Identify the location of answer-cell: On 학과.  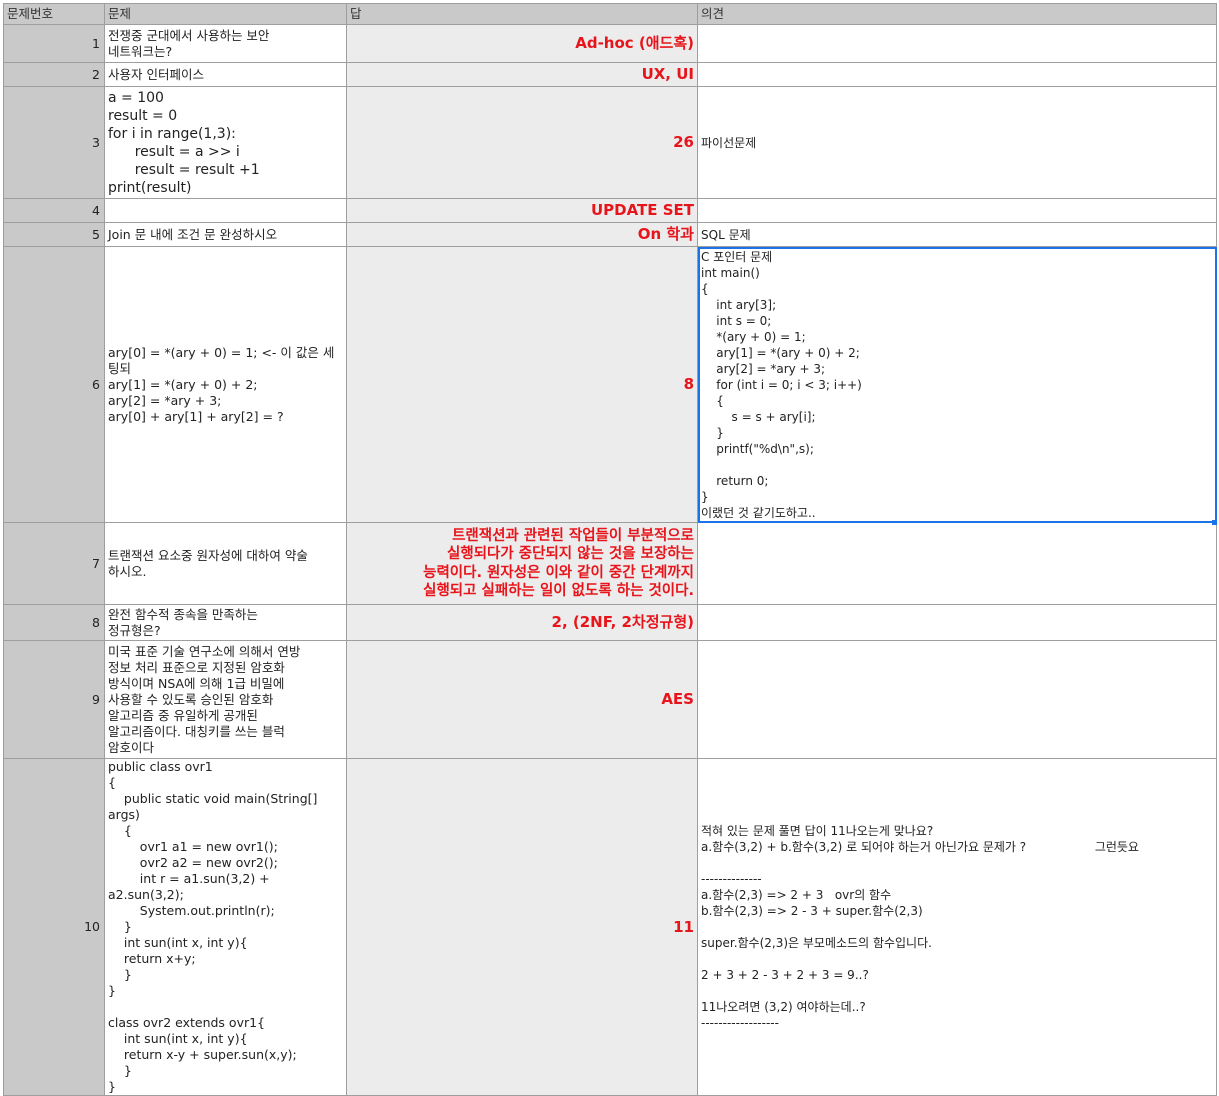
(522, 234).